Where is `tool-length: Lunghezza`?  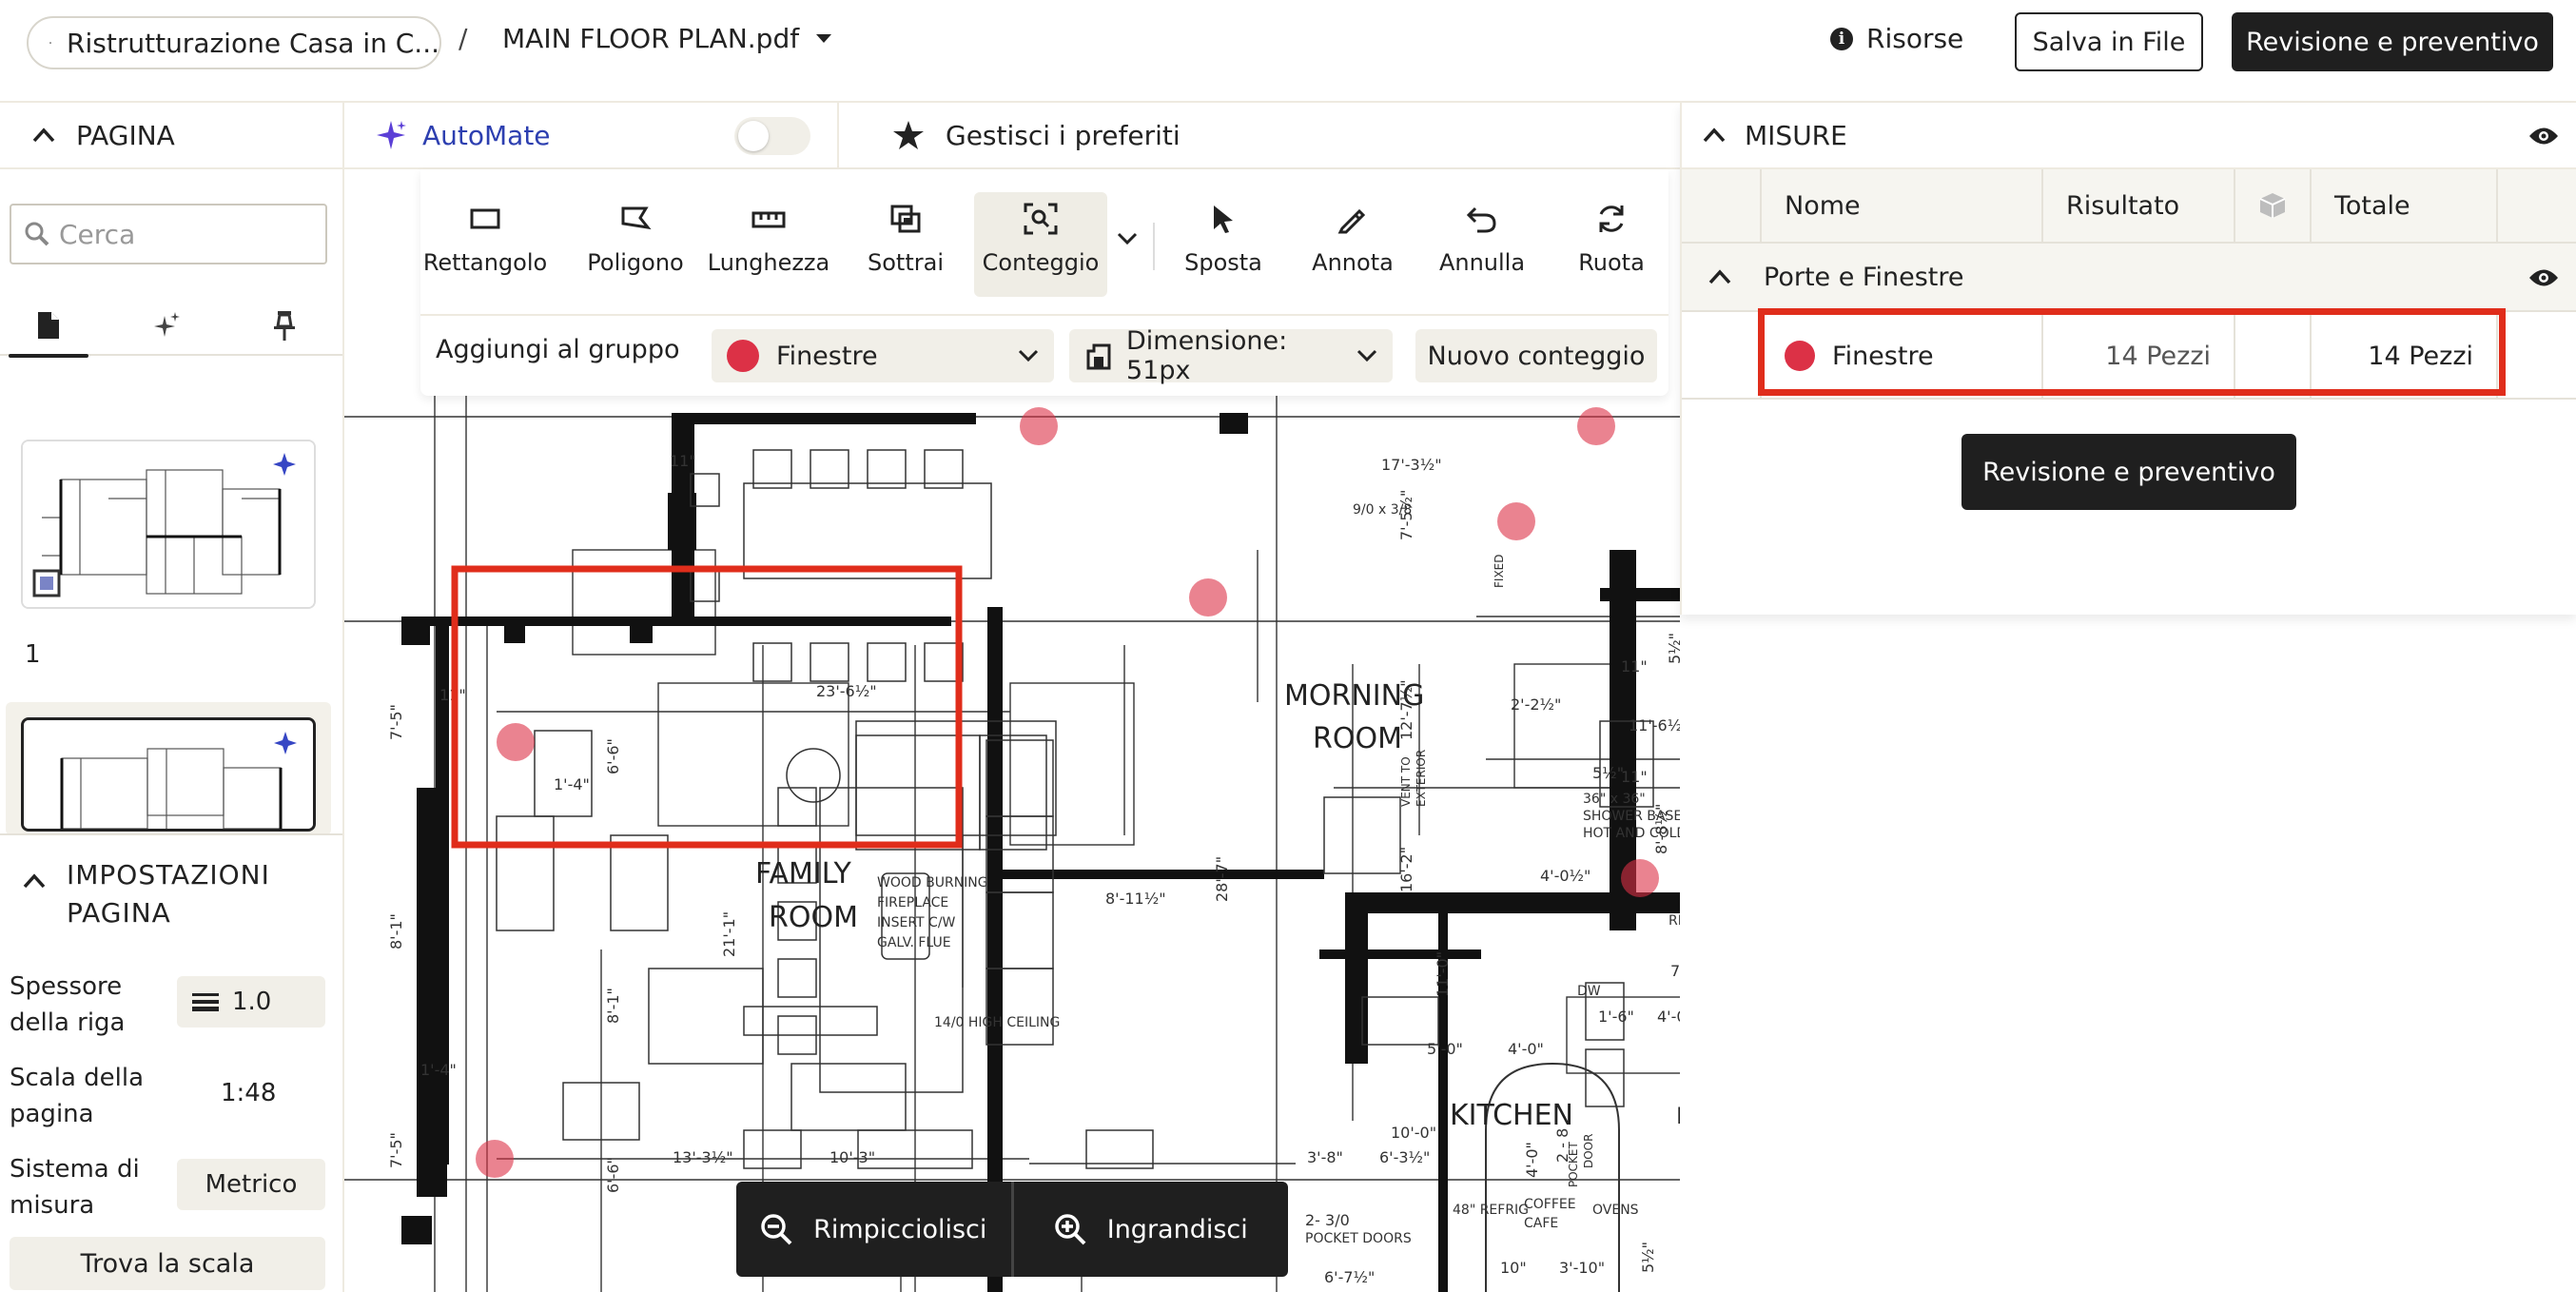
tool-length: Lunghezza is located at coordinates (768, 244).